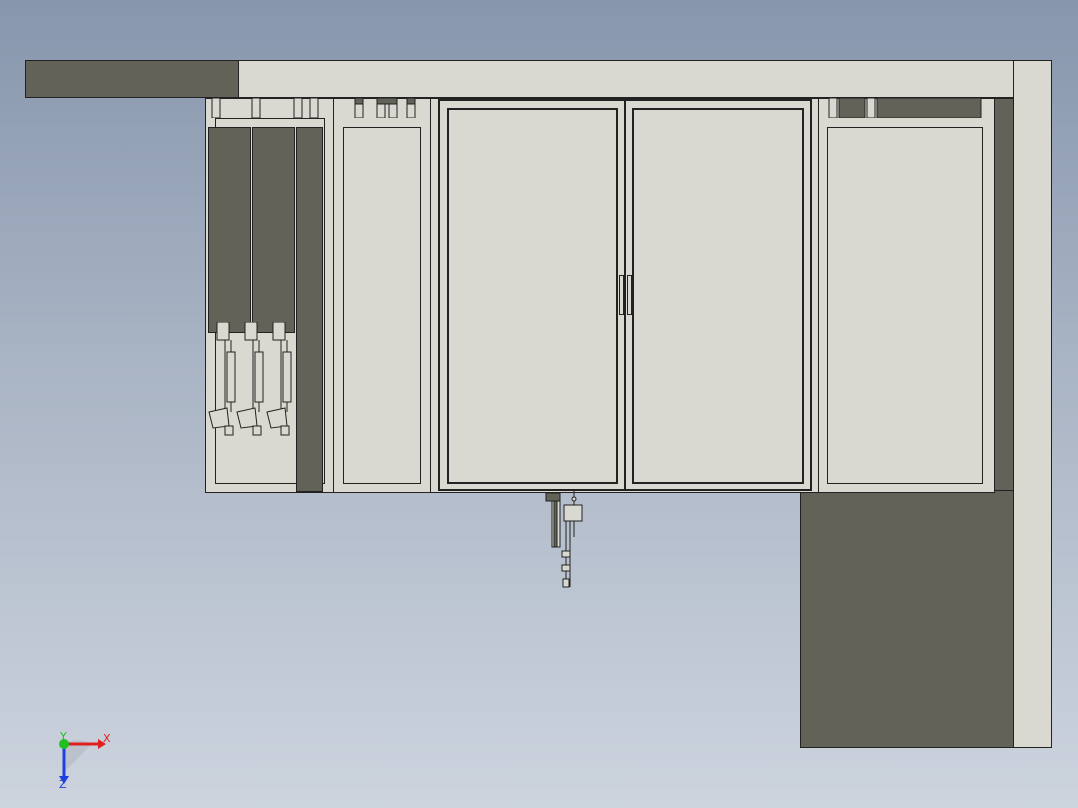 The image size is (1078, 808). What do you see at coordinates (532, 296) in the screenshot?
I see `left-door-panel` at bounding box center [532, 296].